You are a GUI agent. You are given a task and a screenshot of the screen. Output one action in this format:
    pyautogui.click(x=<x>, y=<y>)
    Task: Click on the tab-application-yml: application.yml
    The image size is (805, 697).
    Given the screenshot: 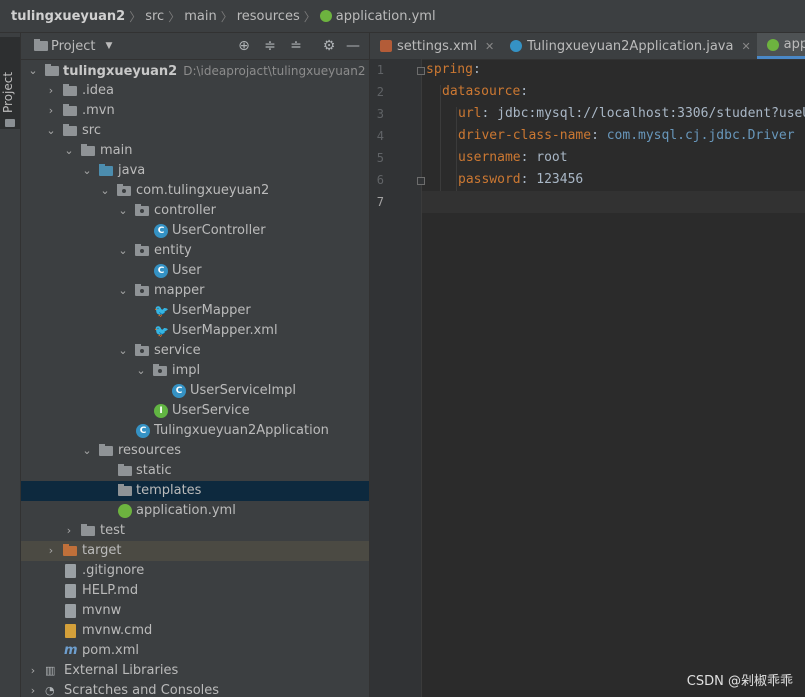 What is the action you would take?
    pyautogui.click(x=780, y=46)
    